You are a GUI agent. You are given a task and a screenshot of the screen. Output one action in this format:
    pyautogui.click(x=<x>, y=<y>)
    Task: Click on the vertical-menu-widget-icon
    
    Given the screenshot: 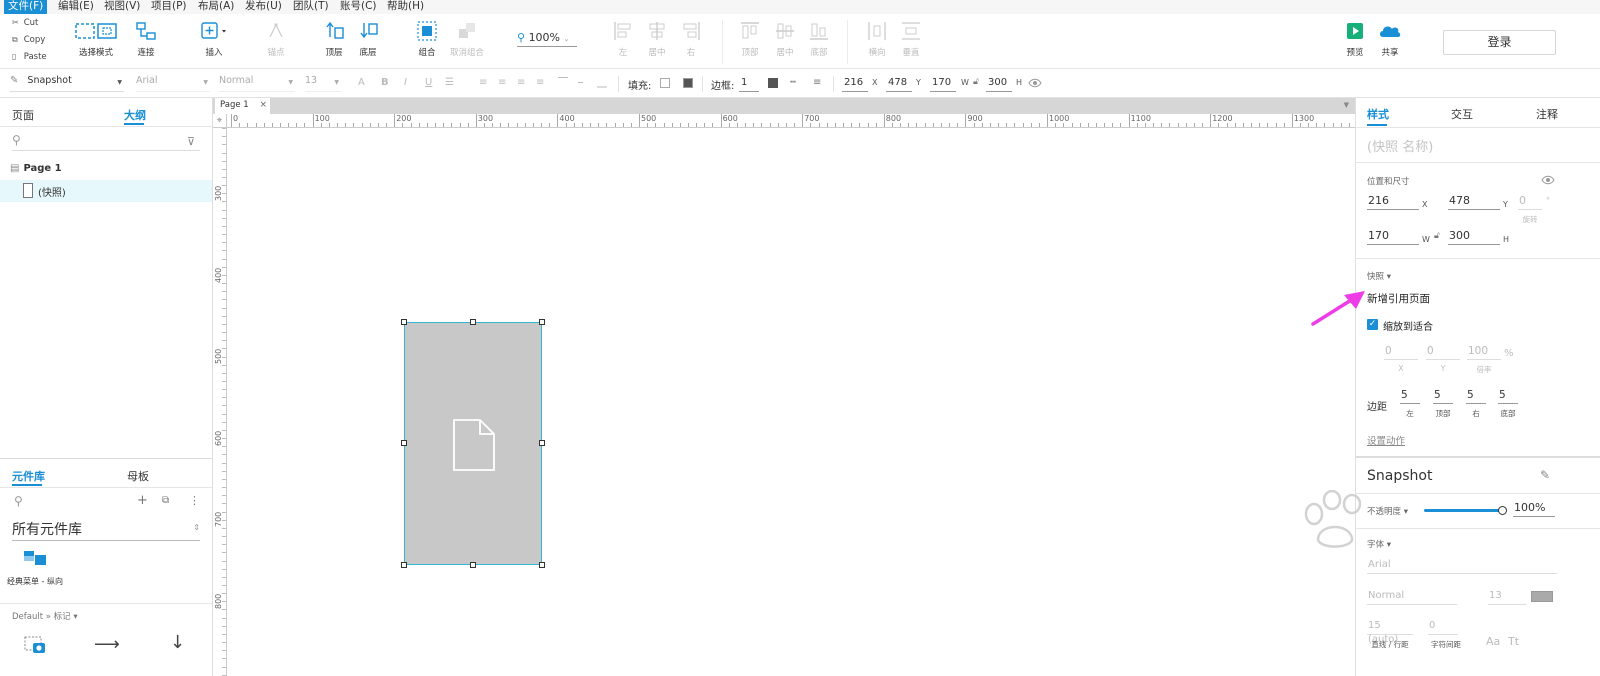 What is the action you would take?
    pyautogui.click(x=35, y=558)
    